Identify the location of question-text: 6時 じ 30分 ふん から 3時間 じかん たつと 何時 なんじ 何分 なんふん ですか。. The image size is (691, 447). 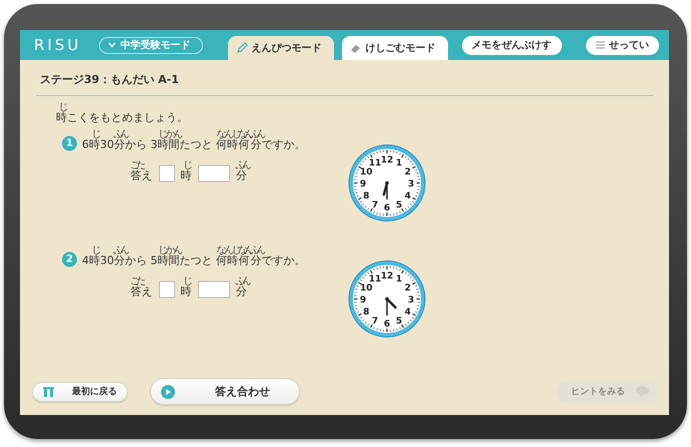
(194, 140).